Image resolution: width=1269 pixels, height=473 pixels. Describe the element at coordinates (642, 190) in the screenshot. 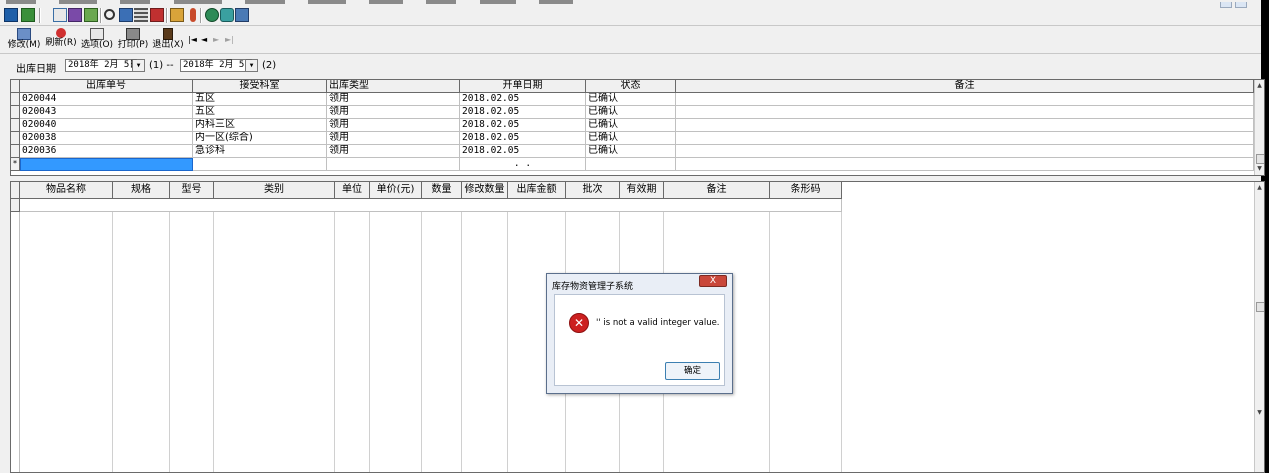

I see `col-header: 有效期` at that location.